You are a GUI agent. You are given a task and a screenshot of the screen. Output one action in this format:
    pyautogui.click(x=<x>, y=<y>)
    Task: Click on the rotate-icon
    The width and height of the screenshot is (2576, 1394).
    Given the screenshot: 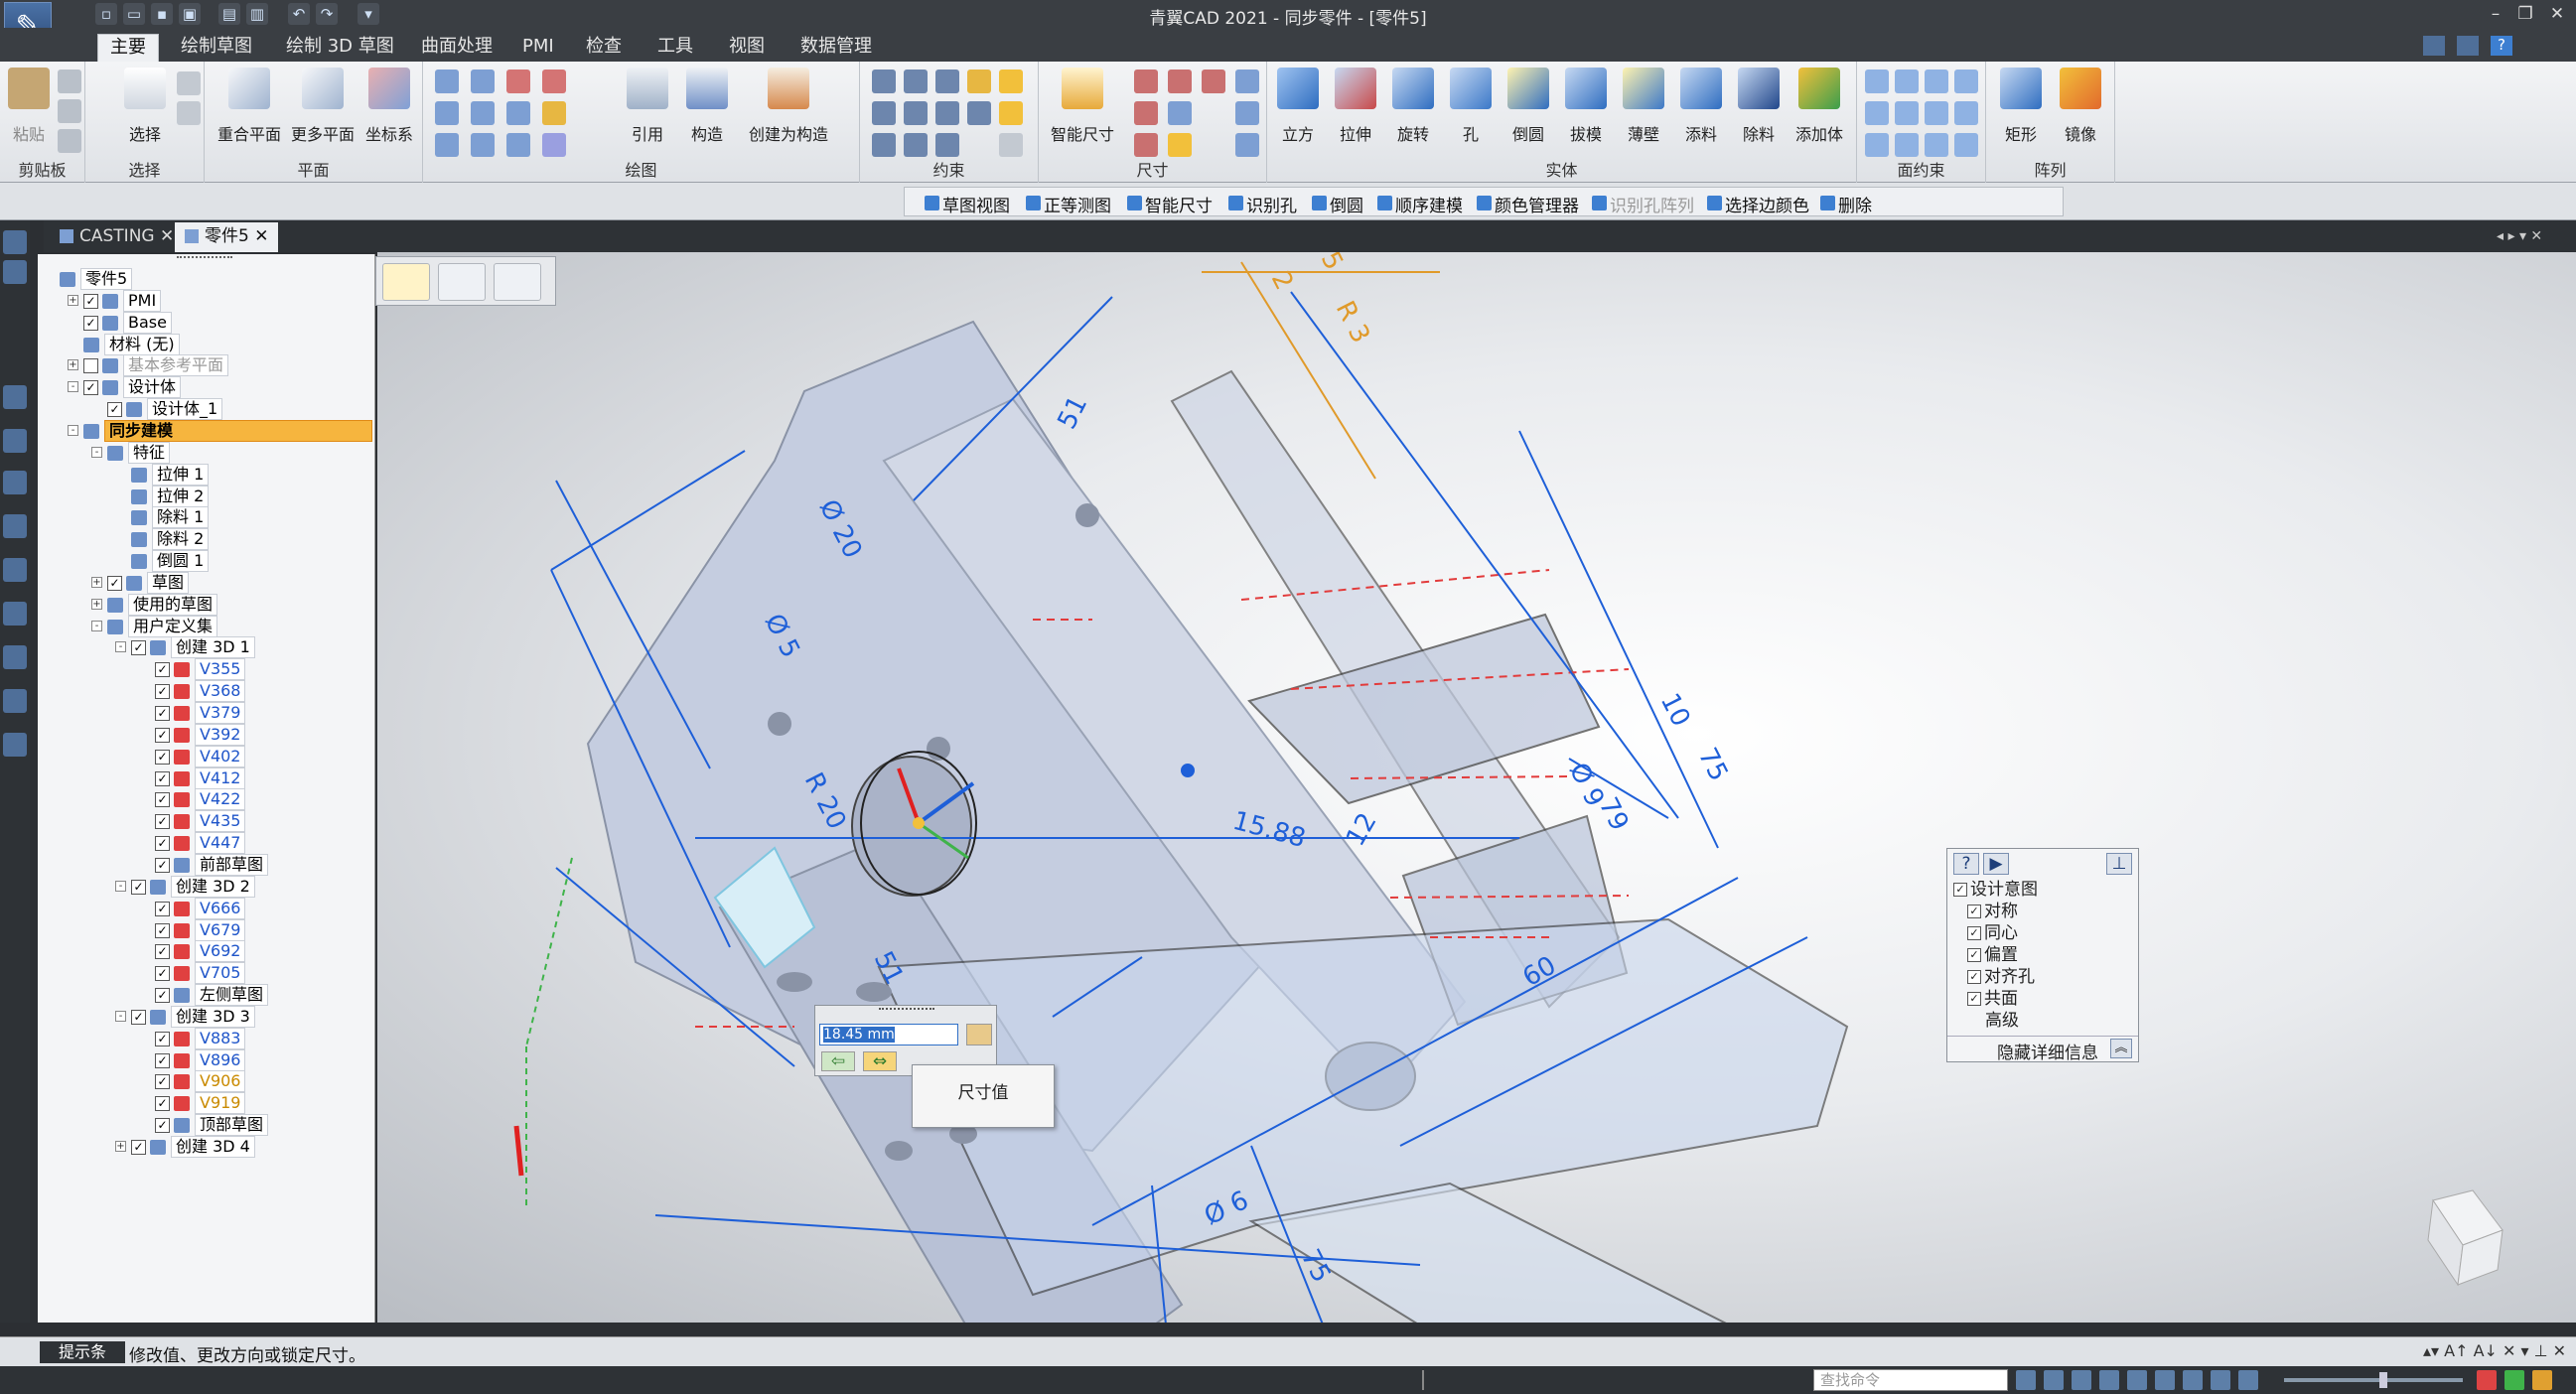 What is the action you would take?
    pyautogui.click(x=2165, y=1380)
    